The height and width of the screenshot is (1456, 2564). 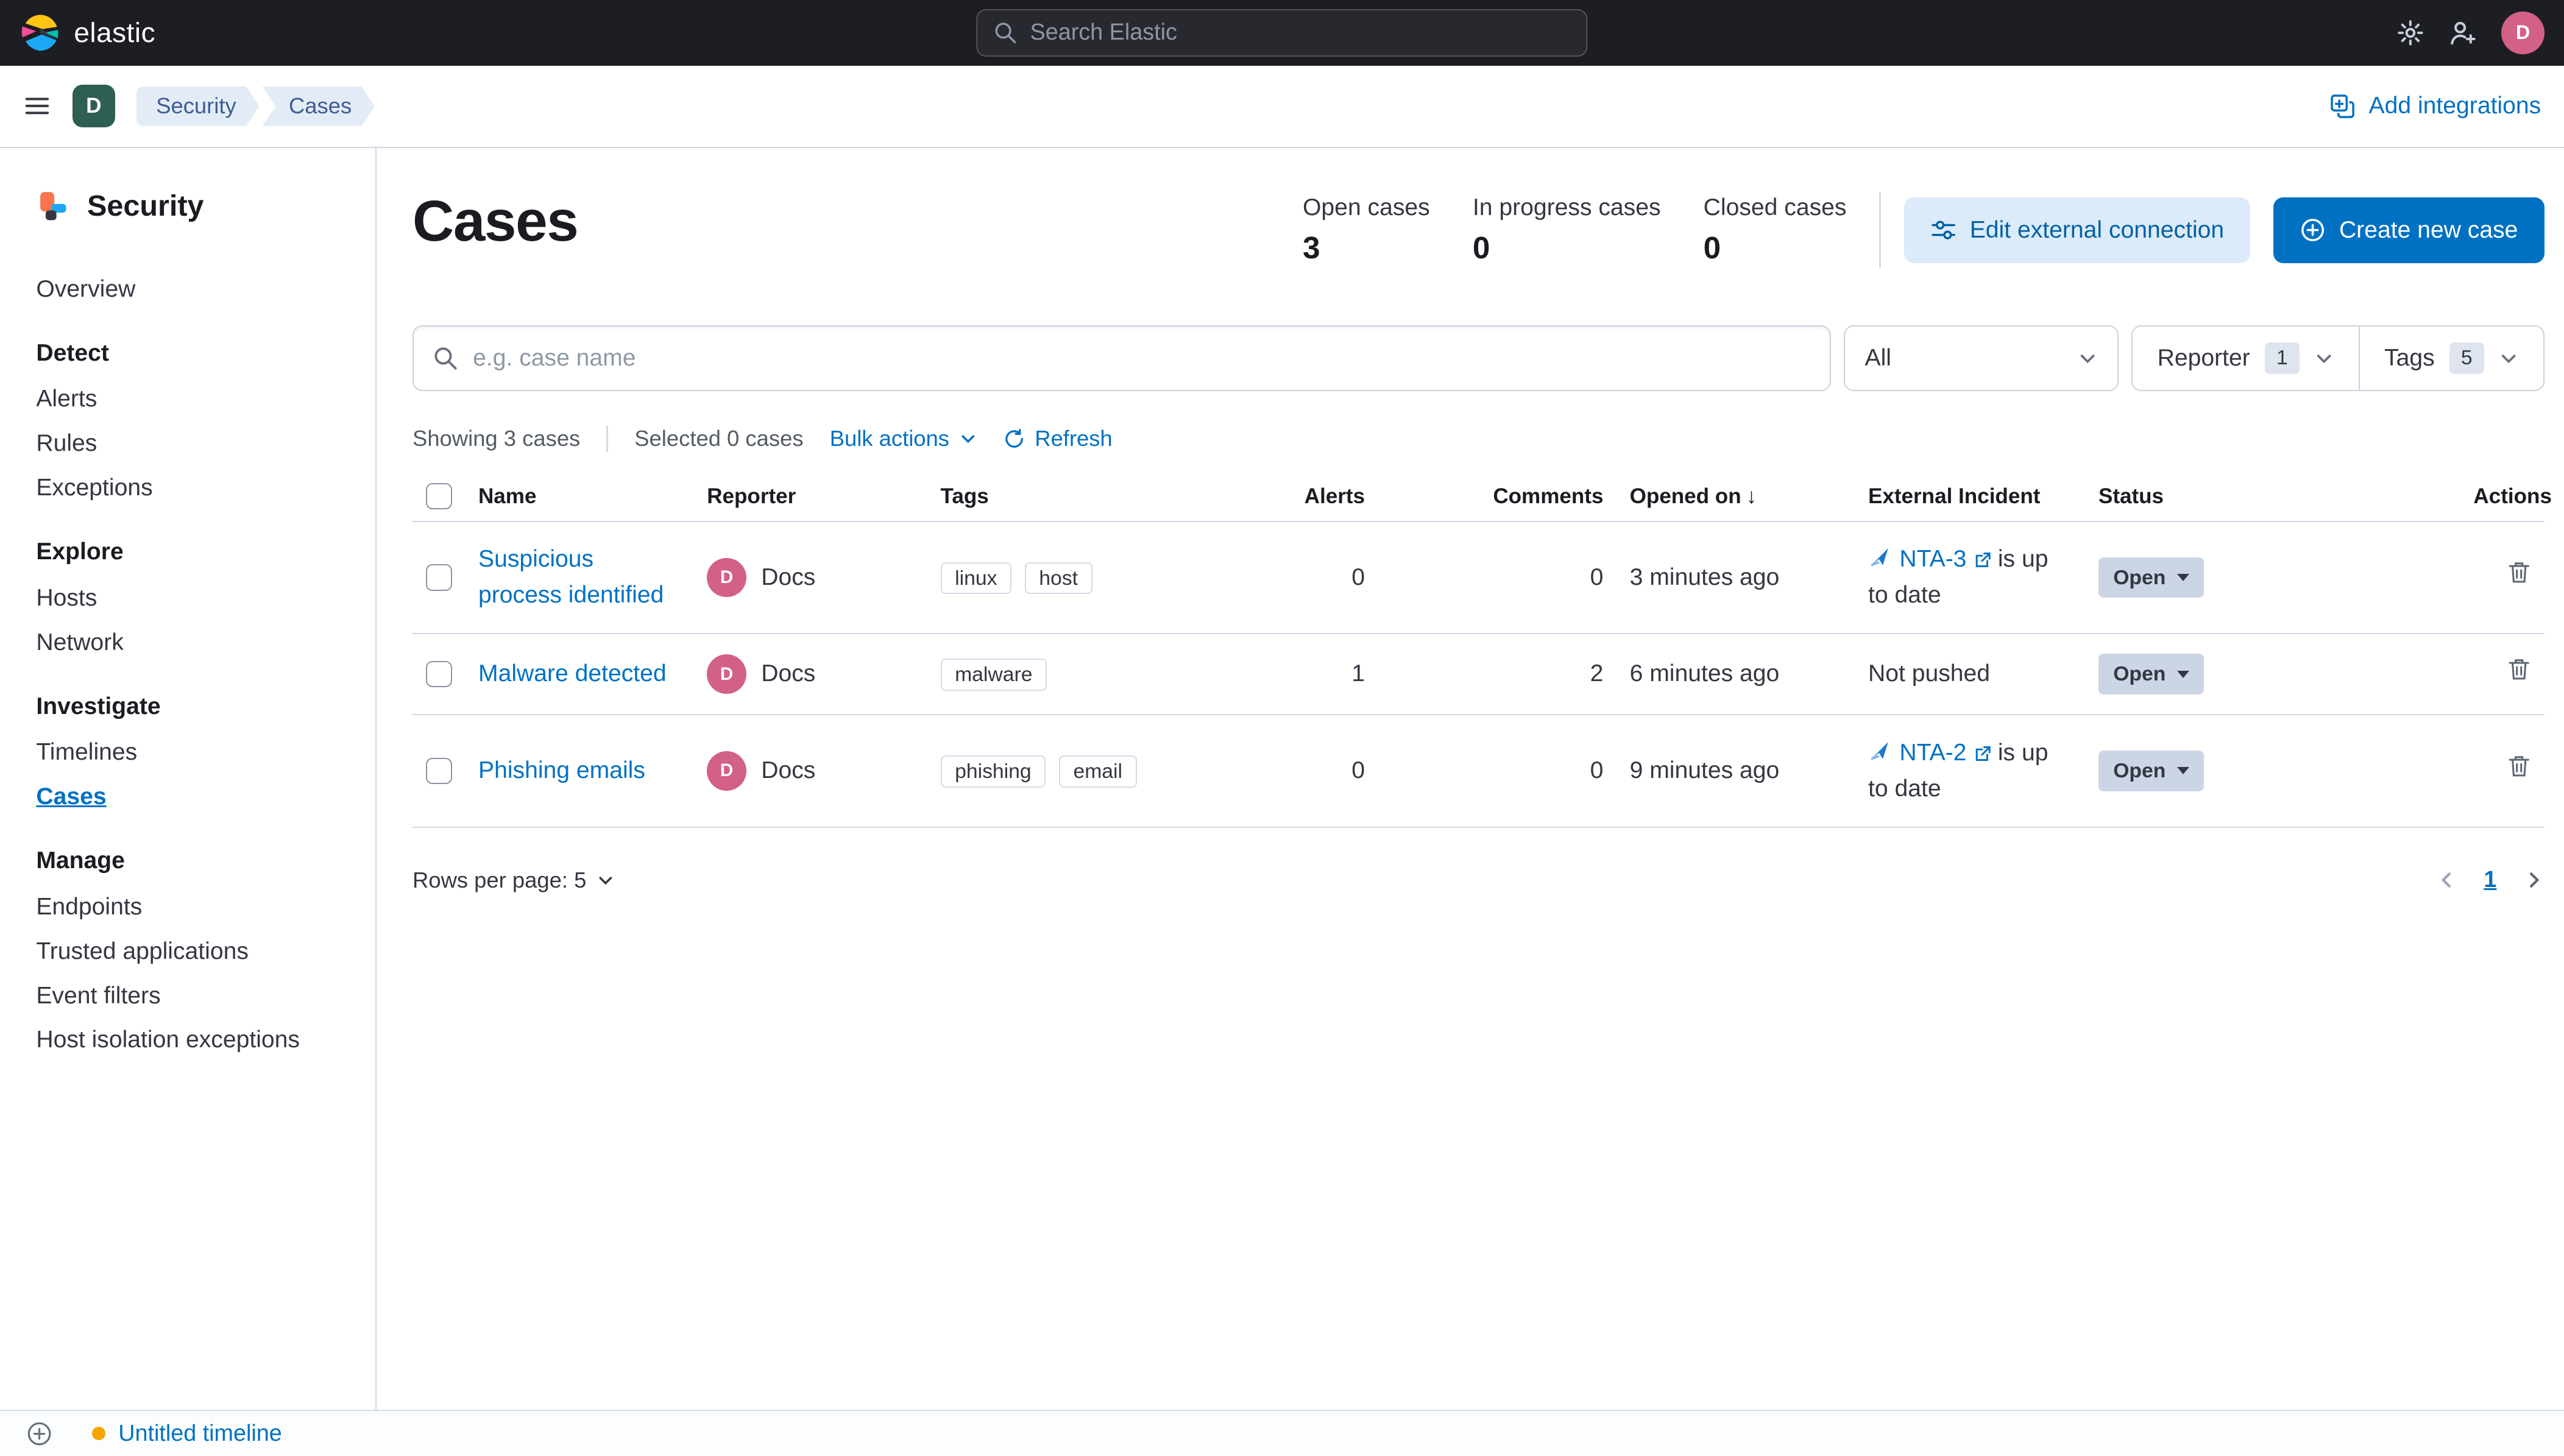 I want to click on tags-filter-button: Tags 5, so click(x=2450, y=358).